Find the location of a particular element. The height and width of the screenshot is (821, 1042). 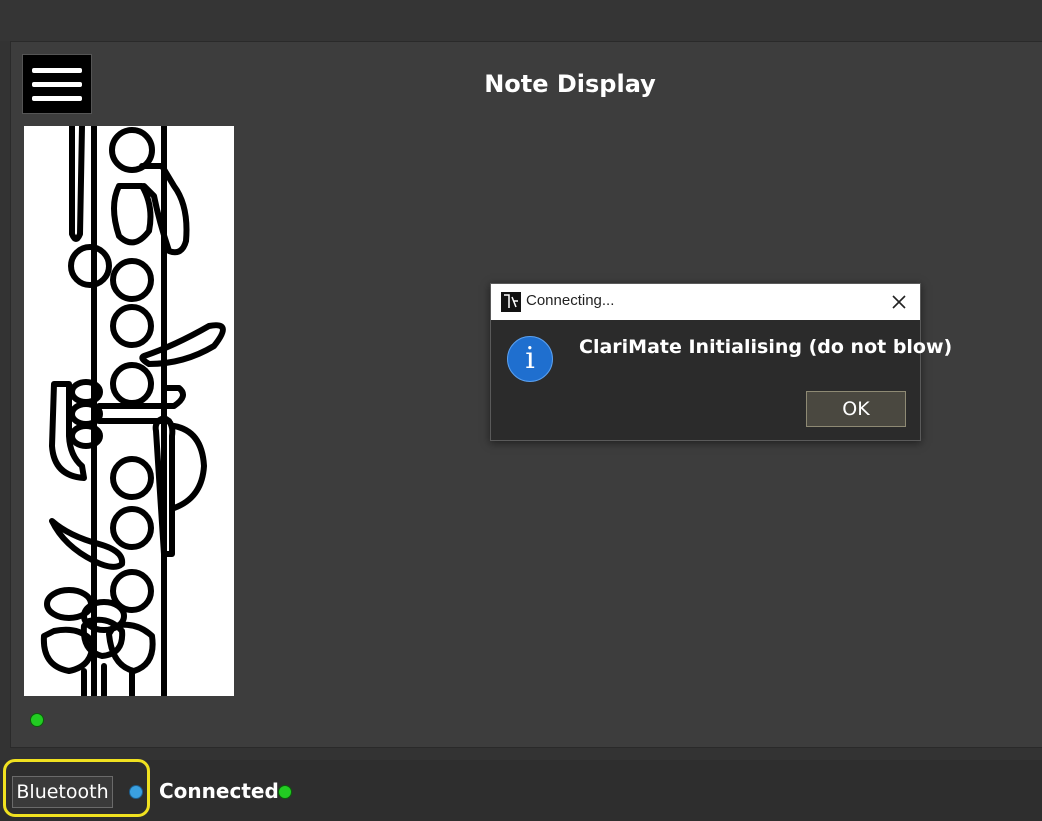

bluetooth-button: Bluetooth is located at coordinates (62, 792).